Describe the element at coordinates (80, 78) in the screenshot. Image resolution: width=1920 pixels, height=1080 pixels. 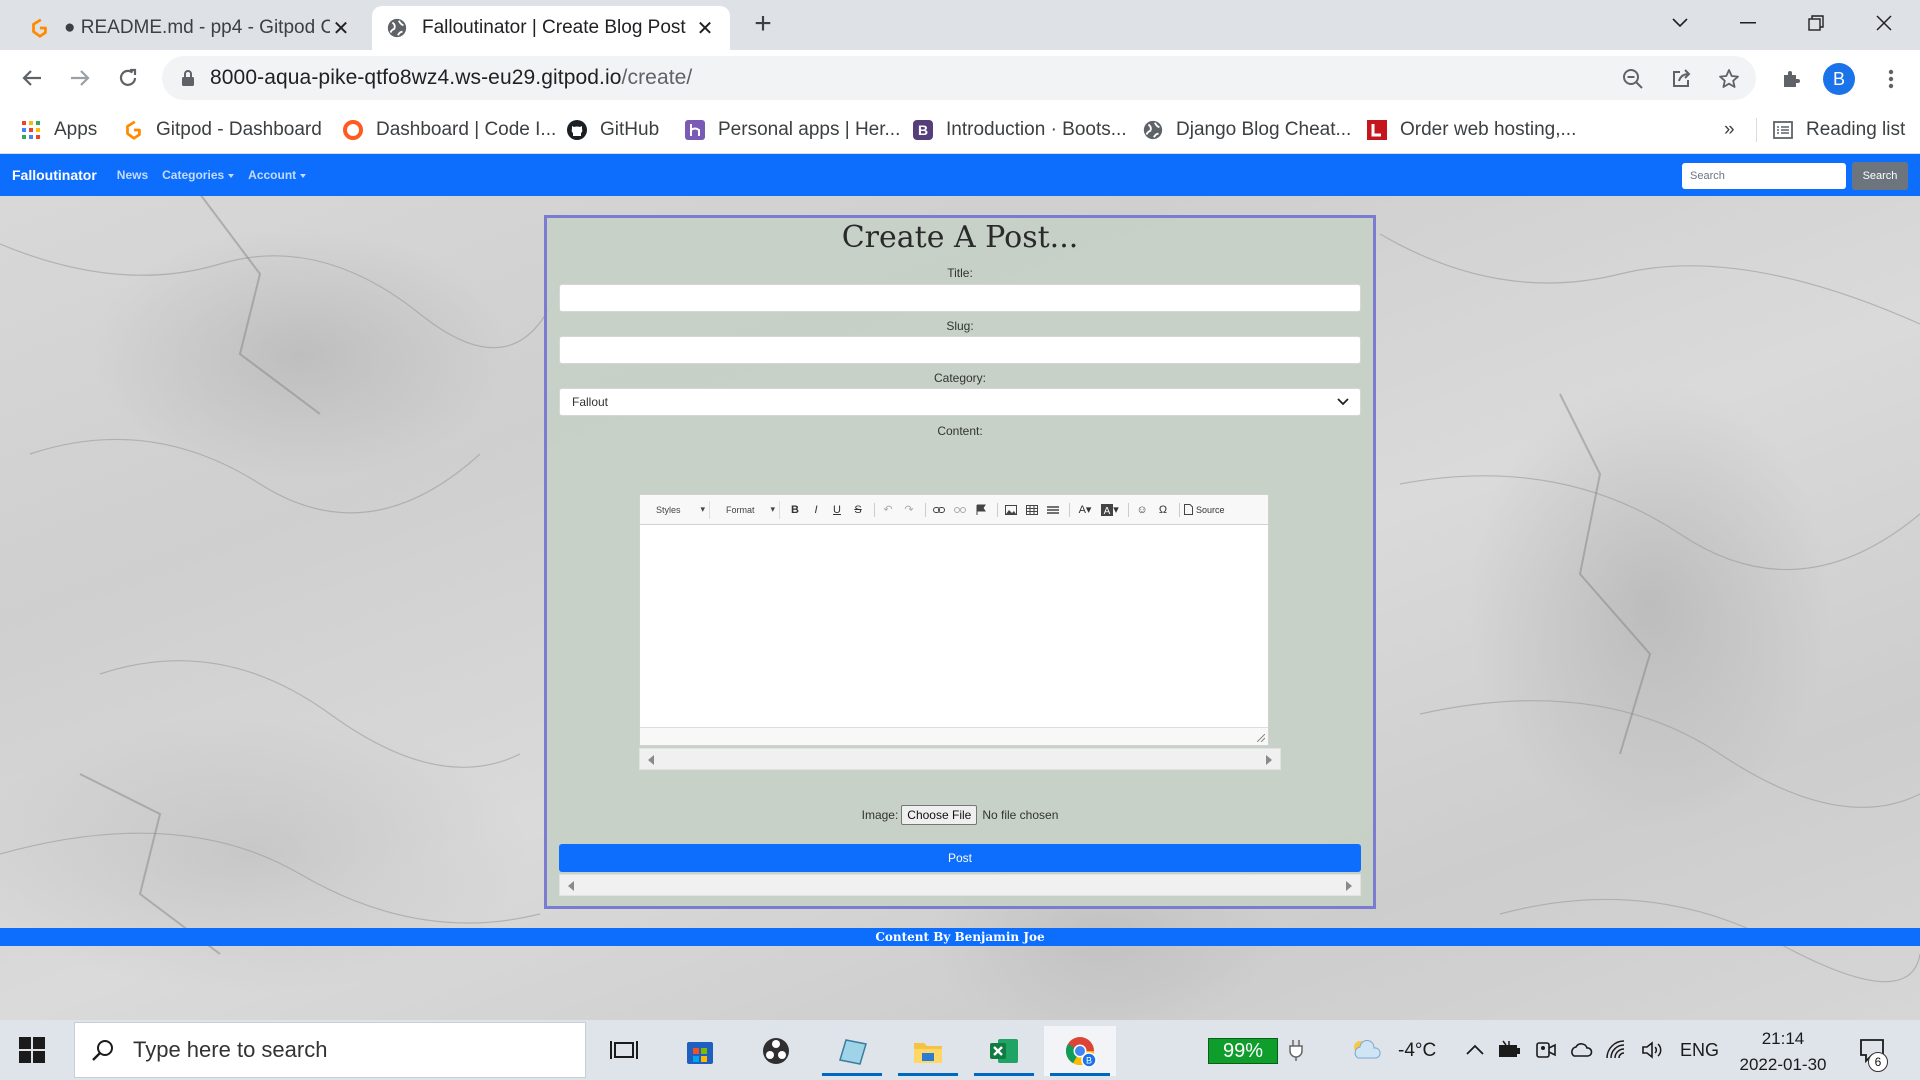
I see `forward-button` at that location.